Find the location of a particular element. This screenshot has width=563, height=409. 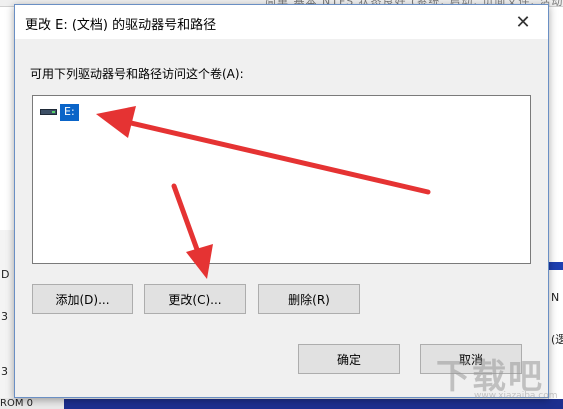

delete-button: 删除(R) is located at coordinates (309, 299).